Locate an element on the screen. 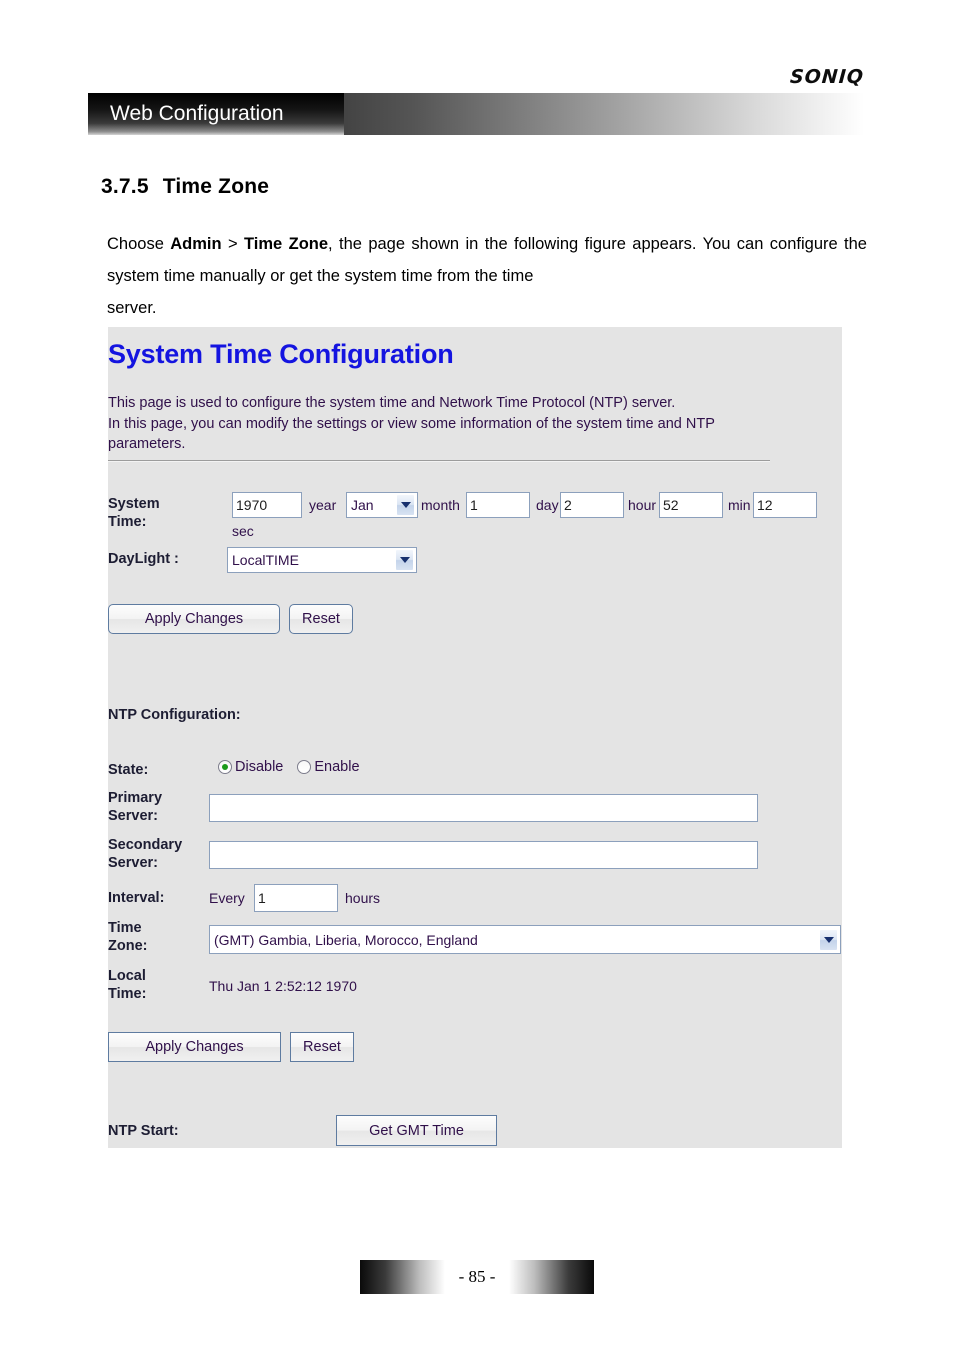 This screenshot has width=954, height=1350. interval-prefix-label: Every is located at coordinates (227, 898).